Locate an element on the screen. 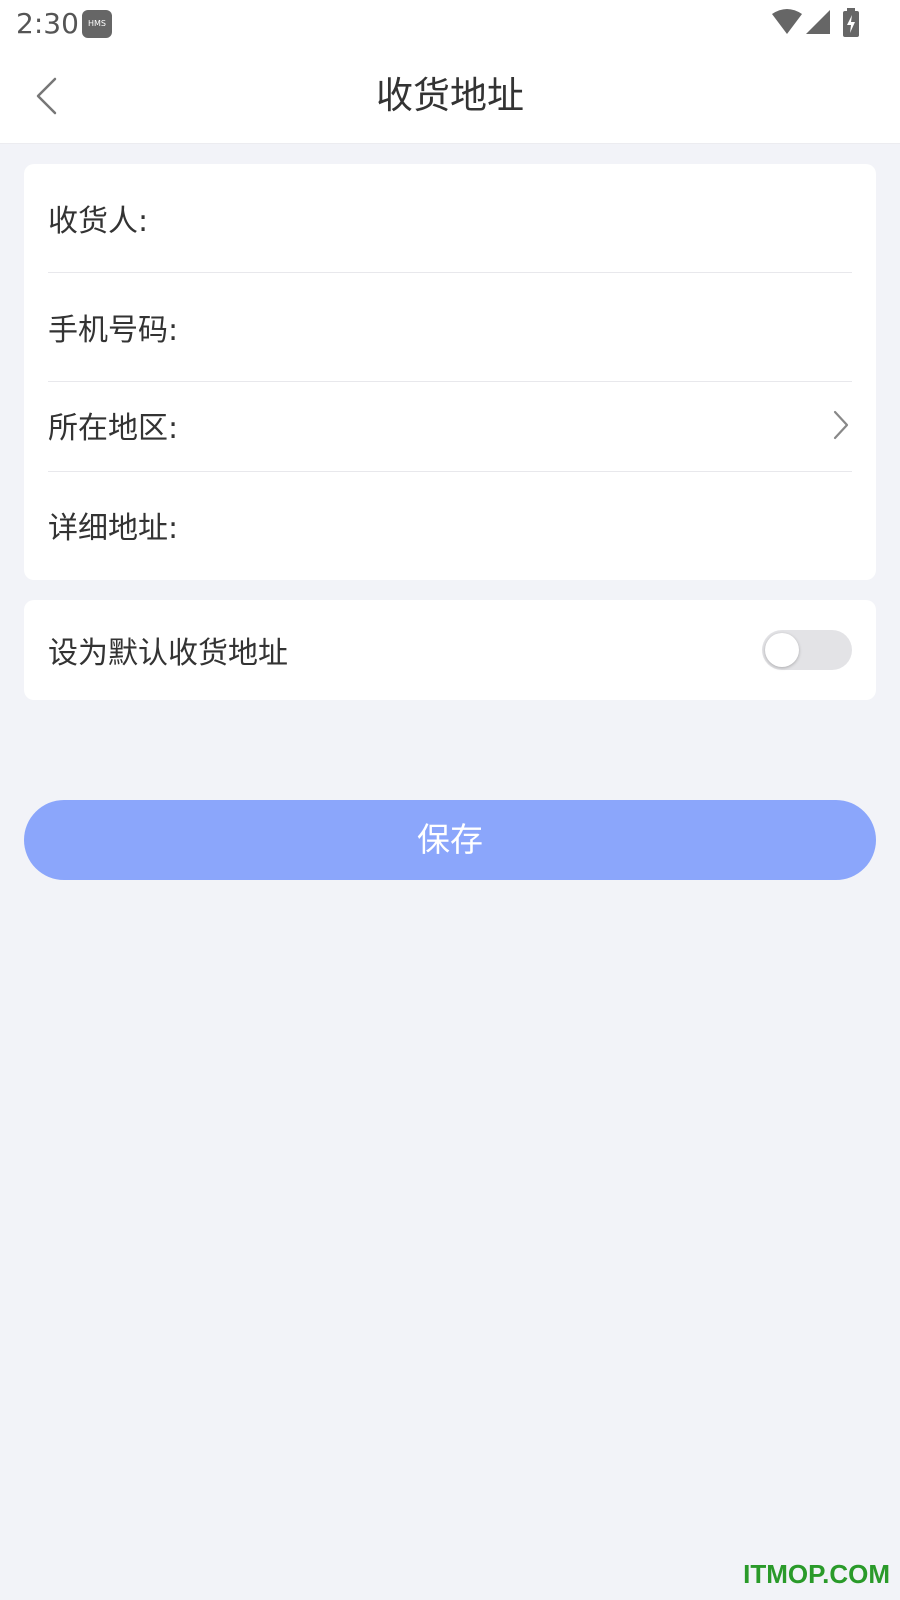 The image size is (900, 1600). nav-bar: 收货地址 is located at coordinates (450, 96).